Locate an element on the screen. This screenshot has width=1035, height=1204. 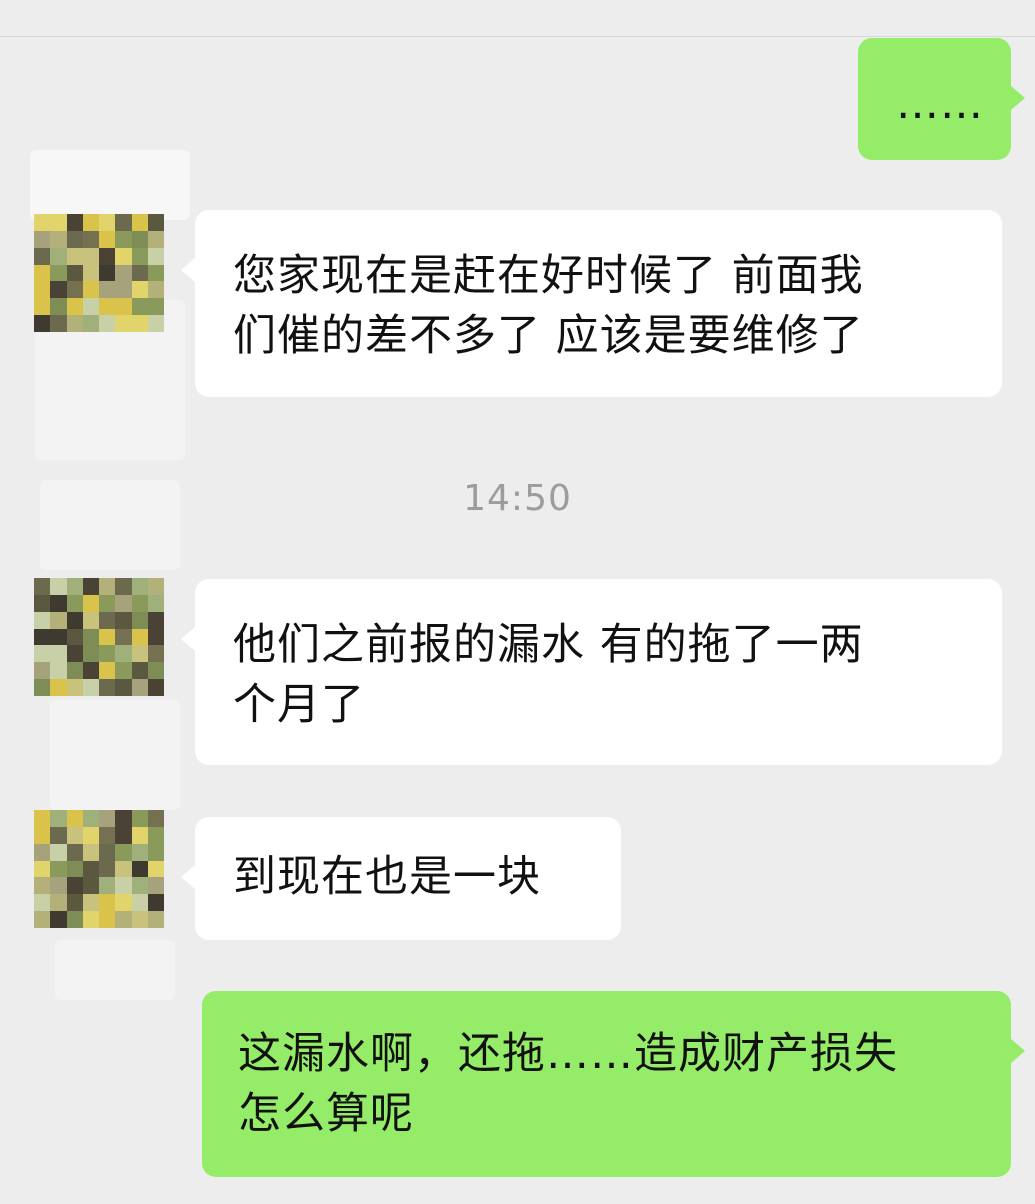
outgoing-message-bubble: 这漏水啊，还拖……造成财产损失 怎么算呢 is located at coordinates (613, 1084).